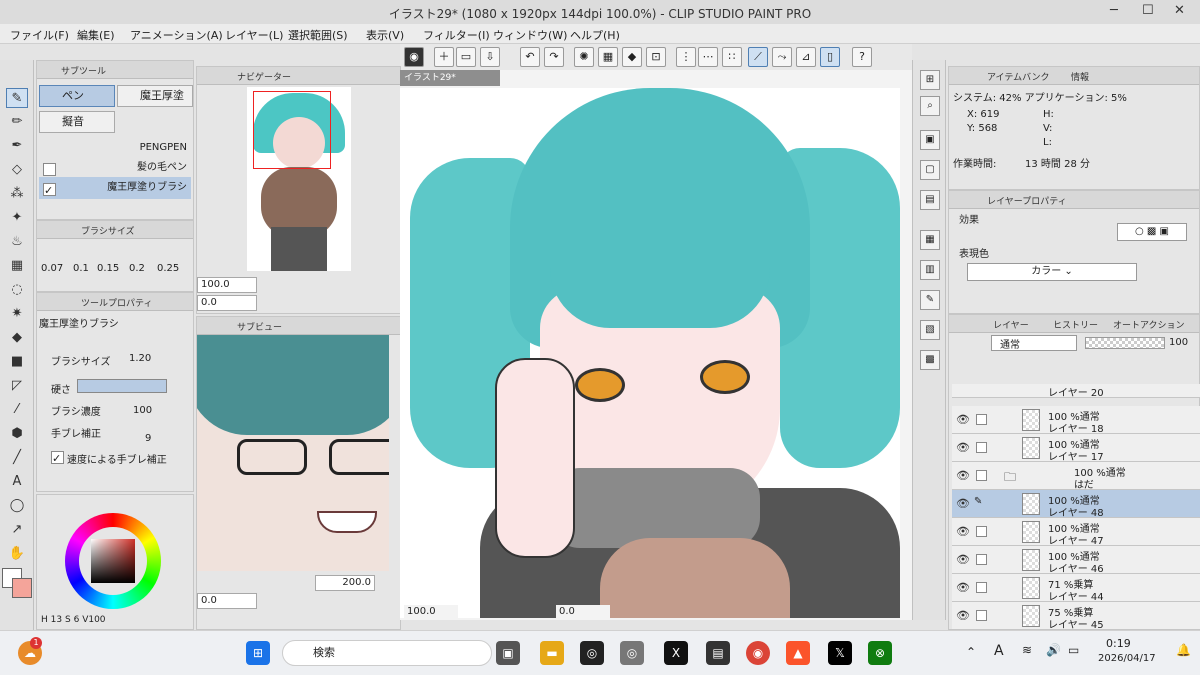 This screenshot has width=1200, height=675. Describe the element at coordinates (77, 122) in the screenshot. I see `subtool-giongo: 擬音` at that location.